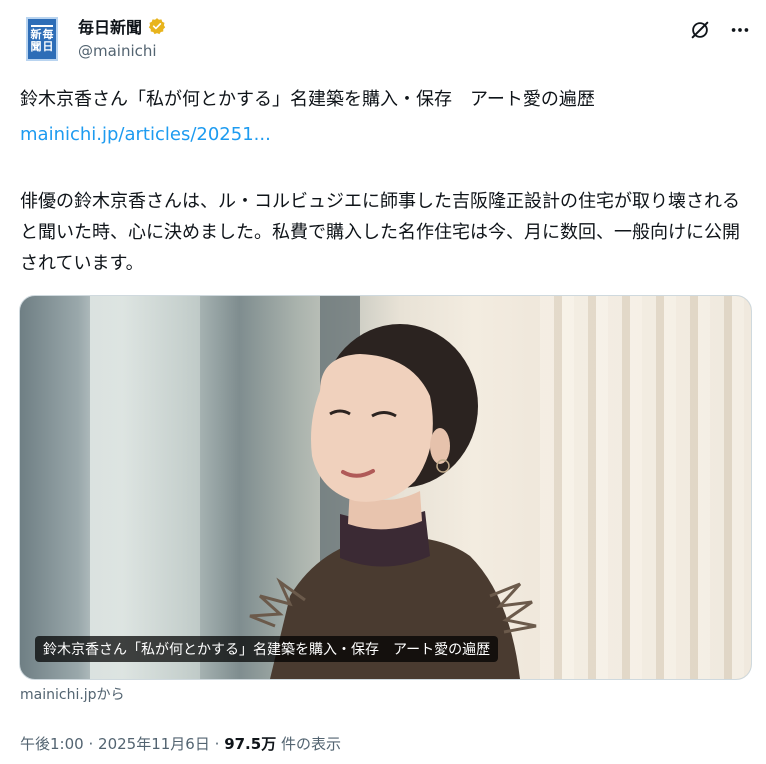 The height and width of the screenshot is (764, 766). What do you see at coordinates (720, 30) in the screenshot?
I see `top-actions` at bounding box center [720, 30].